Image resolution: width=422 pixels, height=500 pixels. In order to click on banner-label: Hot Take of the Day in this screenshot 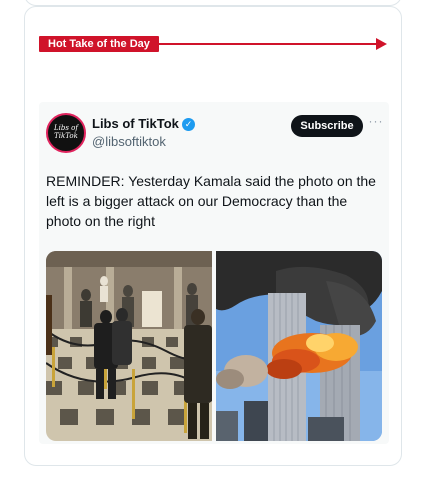, I will do `click(99, 44)`.